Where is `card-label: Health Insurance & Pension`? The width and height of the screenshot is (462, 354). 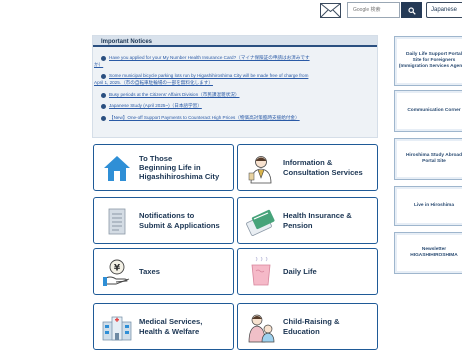
card-label: Health Insurance & Pension is located at coordinates (317, 220).